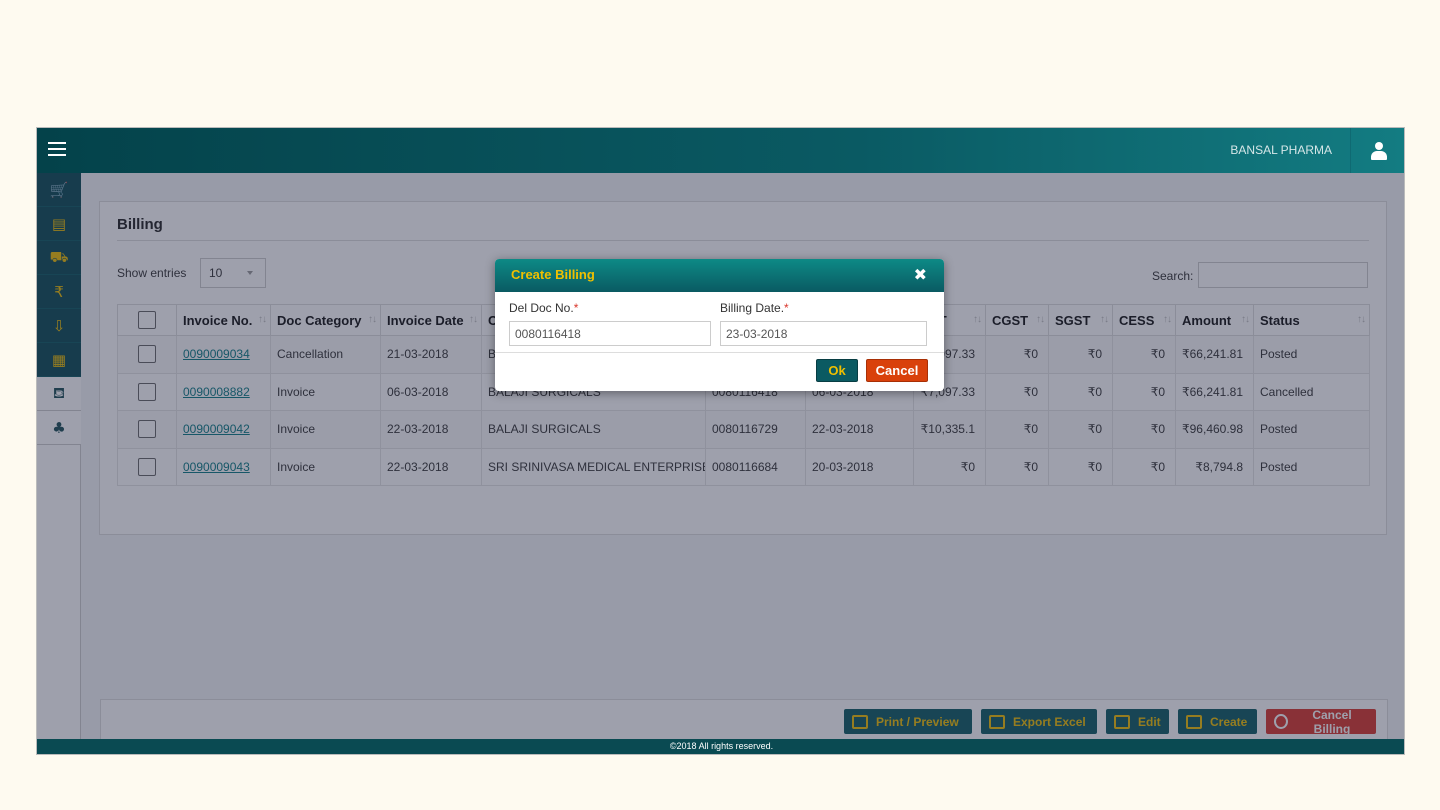  I want to click on billing-date-field: 23-03-2018, so click(823, 333).